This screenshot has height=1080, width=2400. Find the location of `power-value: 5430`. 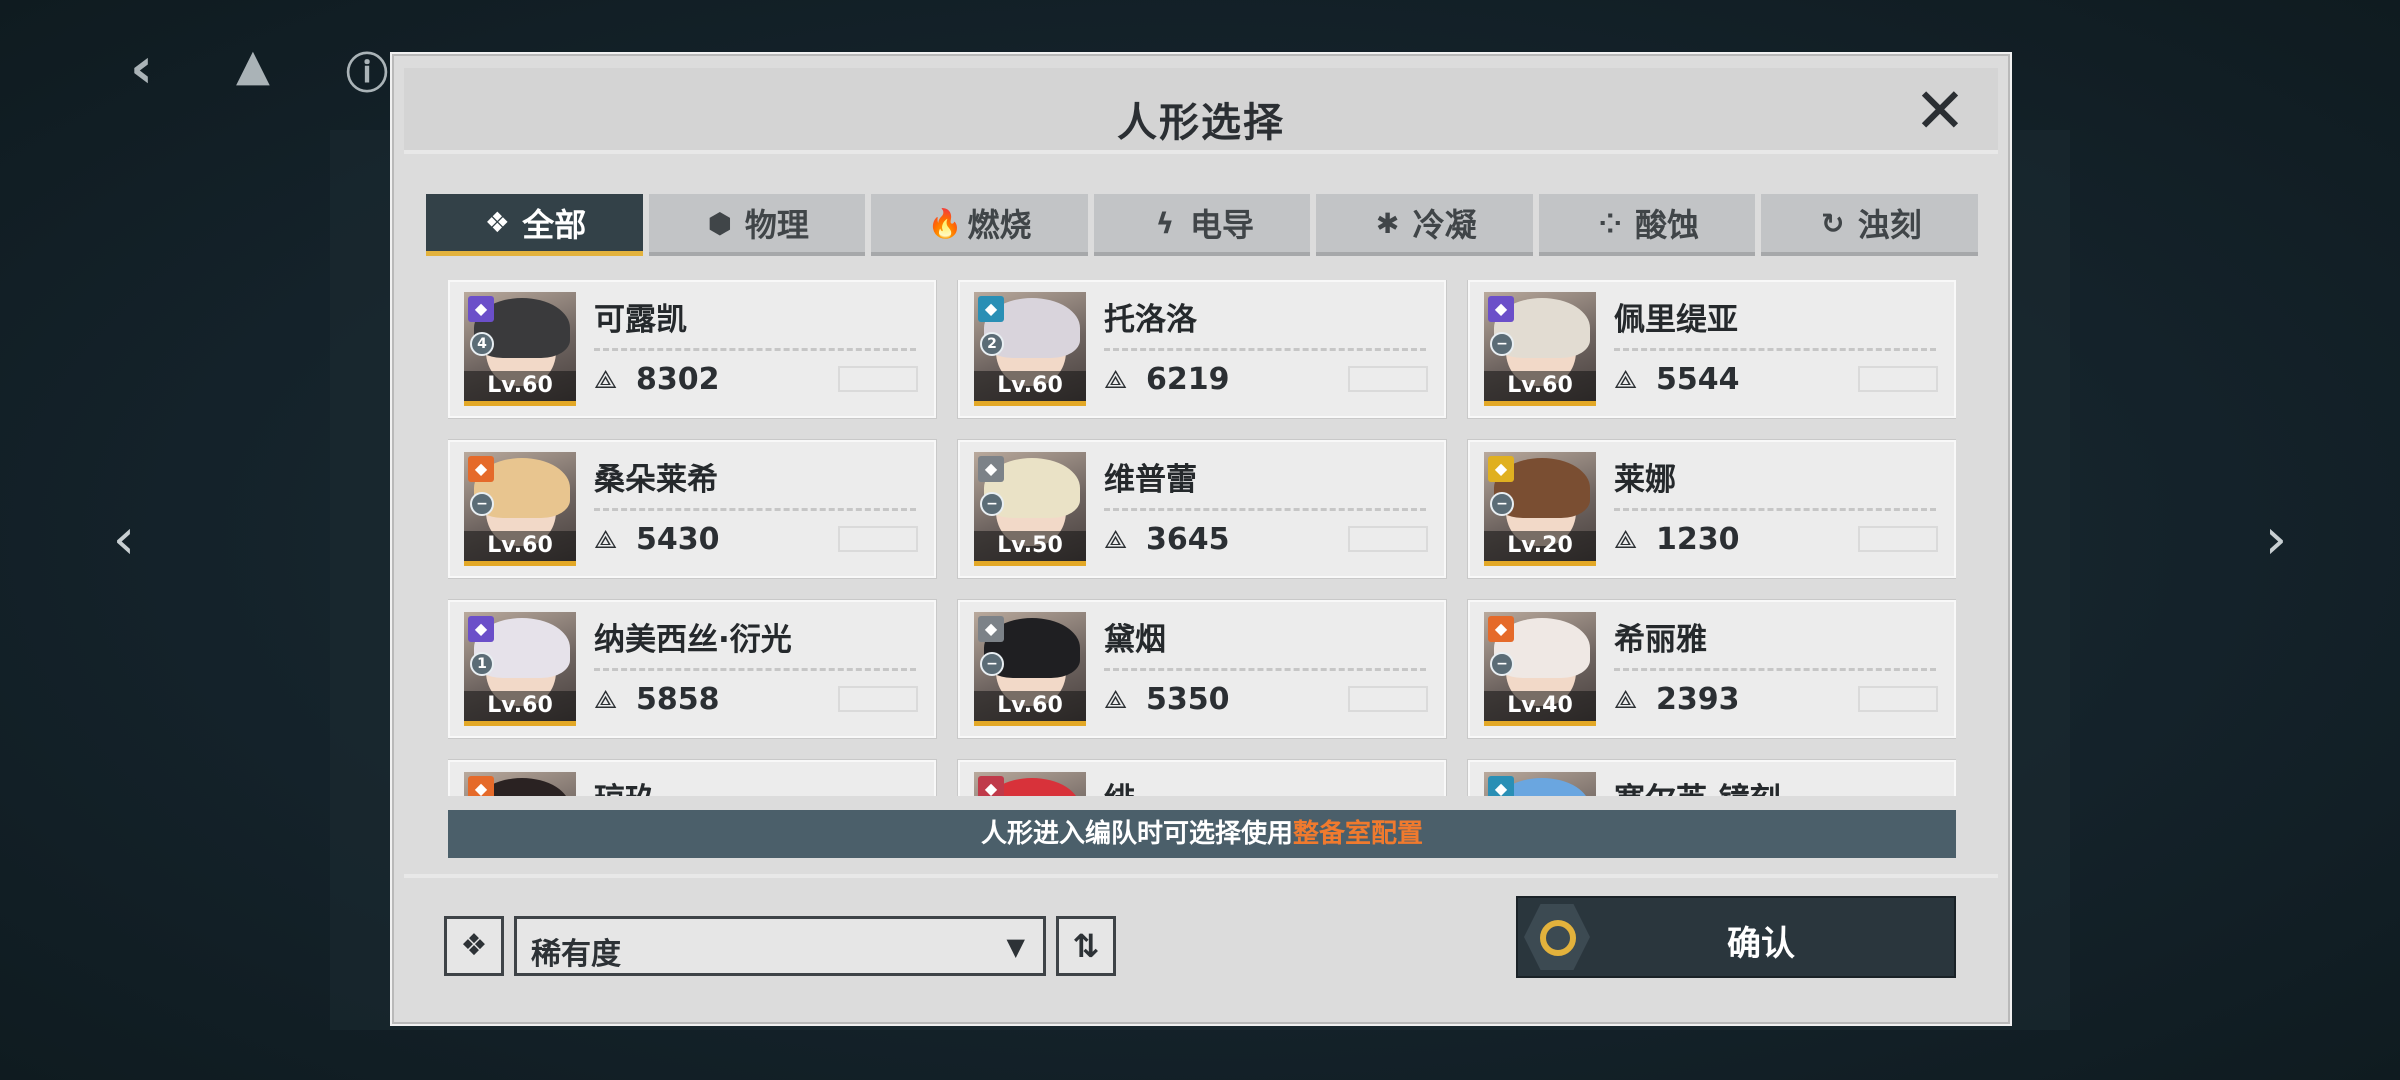

power-value: 5430 is located at coordinates (678, 539).